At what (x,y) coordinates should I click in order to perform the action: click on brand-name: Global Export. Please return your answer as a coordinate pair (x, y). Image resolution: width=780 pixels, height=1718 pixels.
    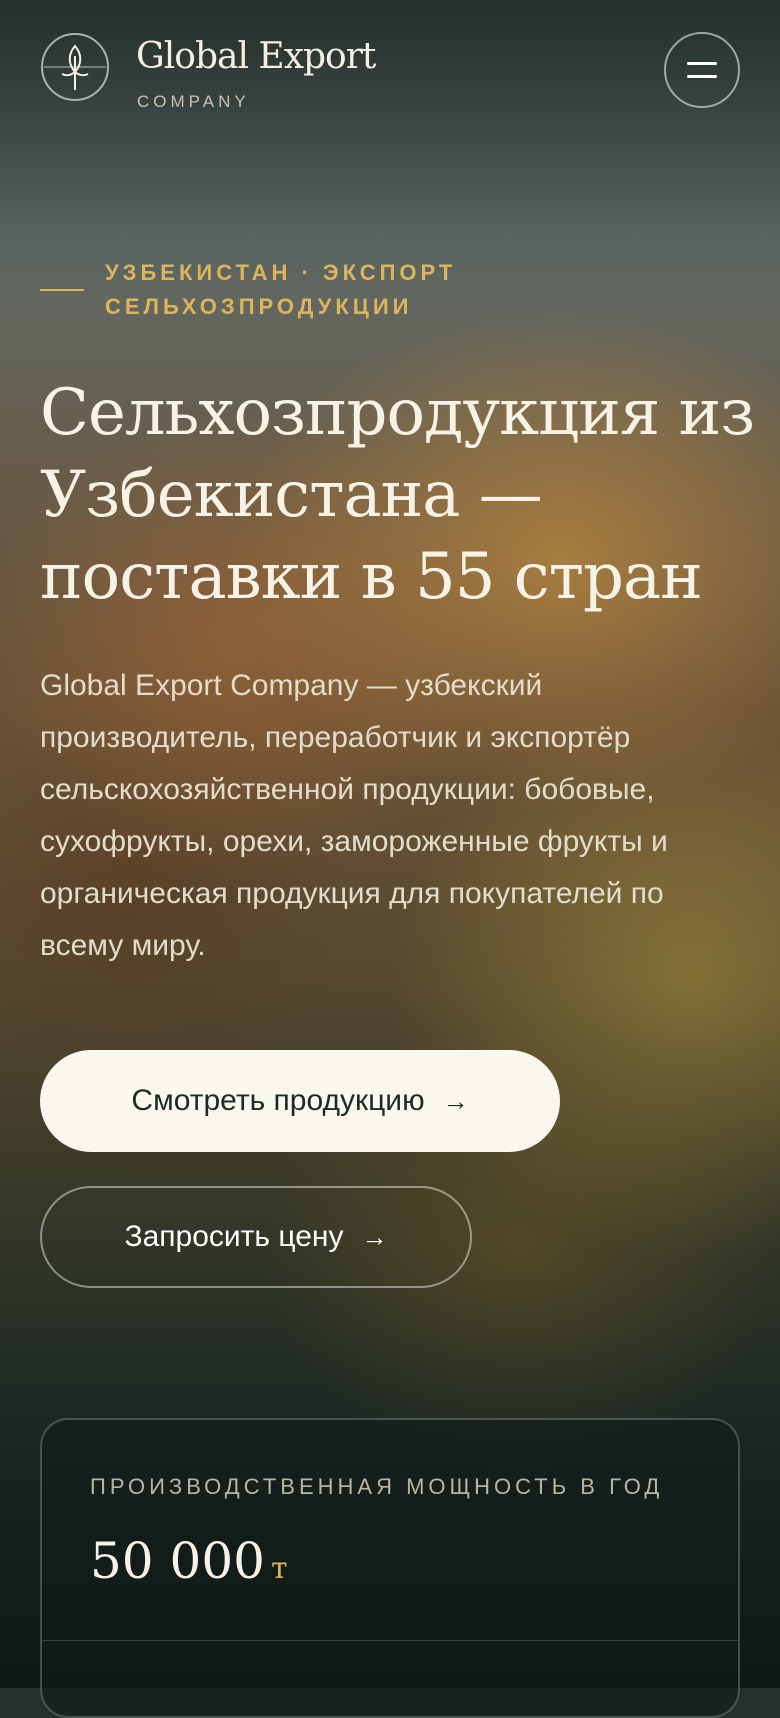
    Looking at the image, I should click on (256, 56).